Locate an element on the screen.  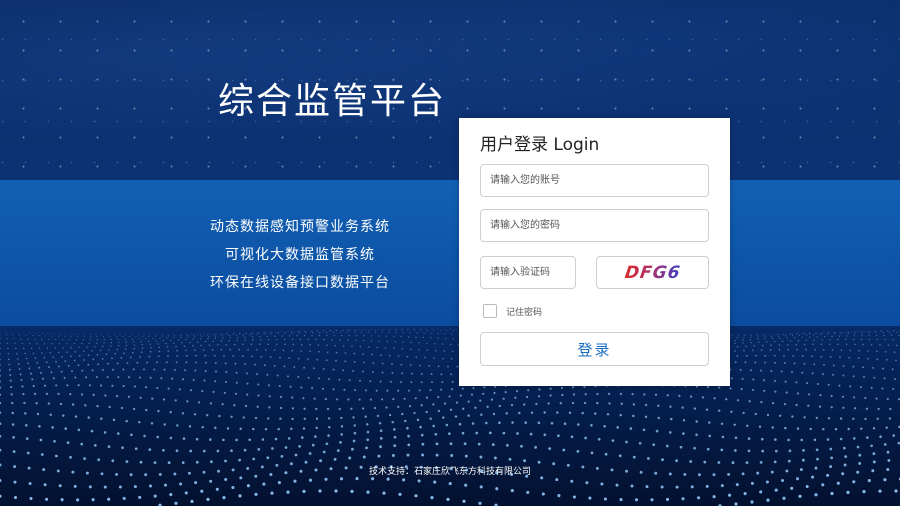
captcha-image: DFG6 is located at coordinates (652, 272).